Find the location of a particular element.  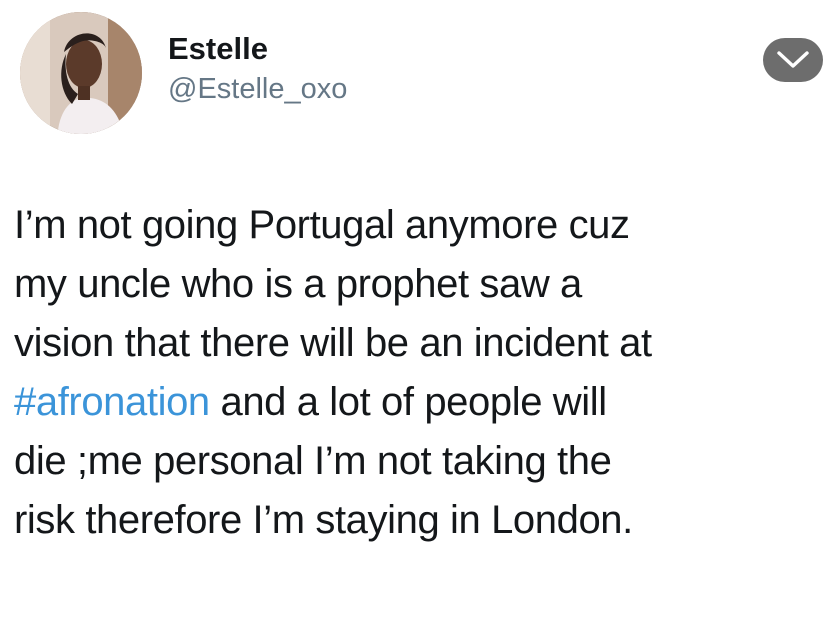

tweet-line-text: and a lot of people will is located at coordinates (408, 402).